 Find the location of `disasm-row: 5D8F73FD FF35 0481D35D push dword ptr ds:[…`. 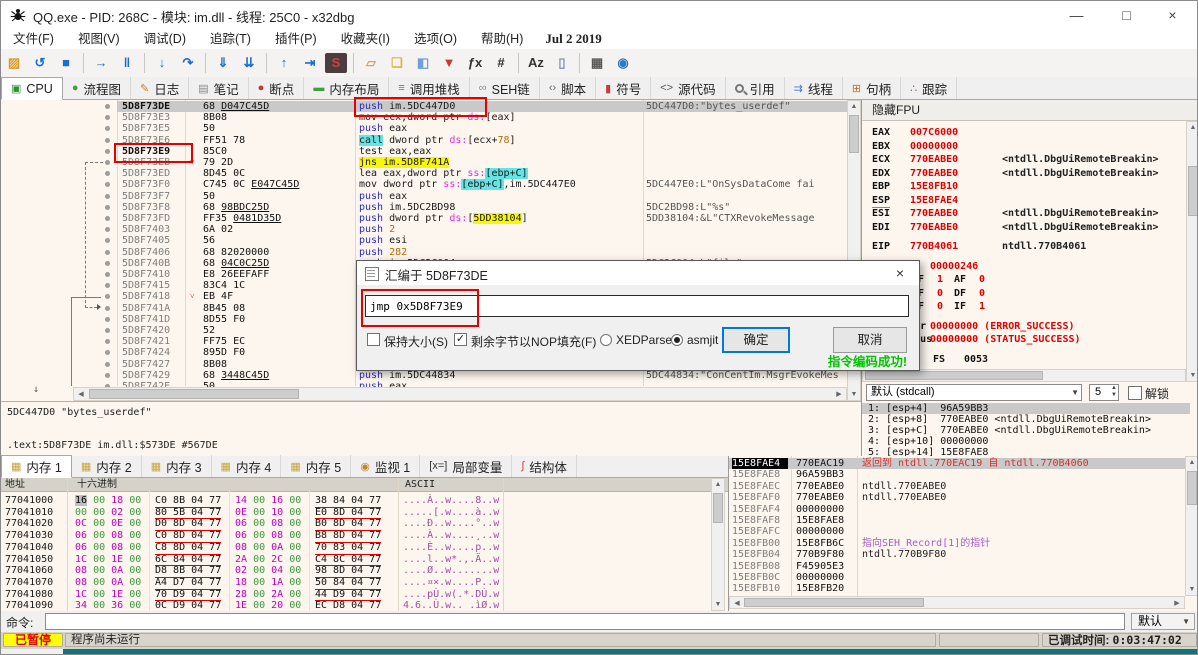

disasm-row: 5D8F73FD FF35 0481D35D push dword ptr ds:[… is located at coordinates (424, 218).